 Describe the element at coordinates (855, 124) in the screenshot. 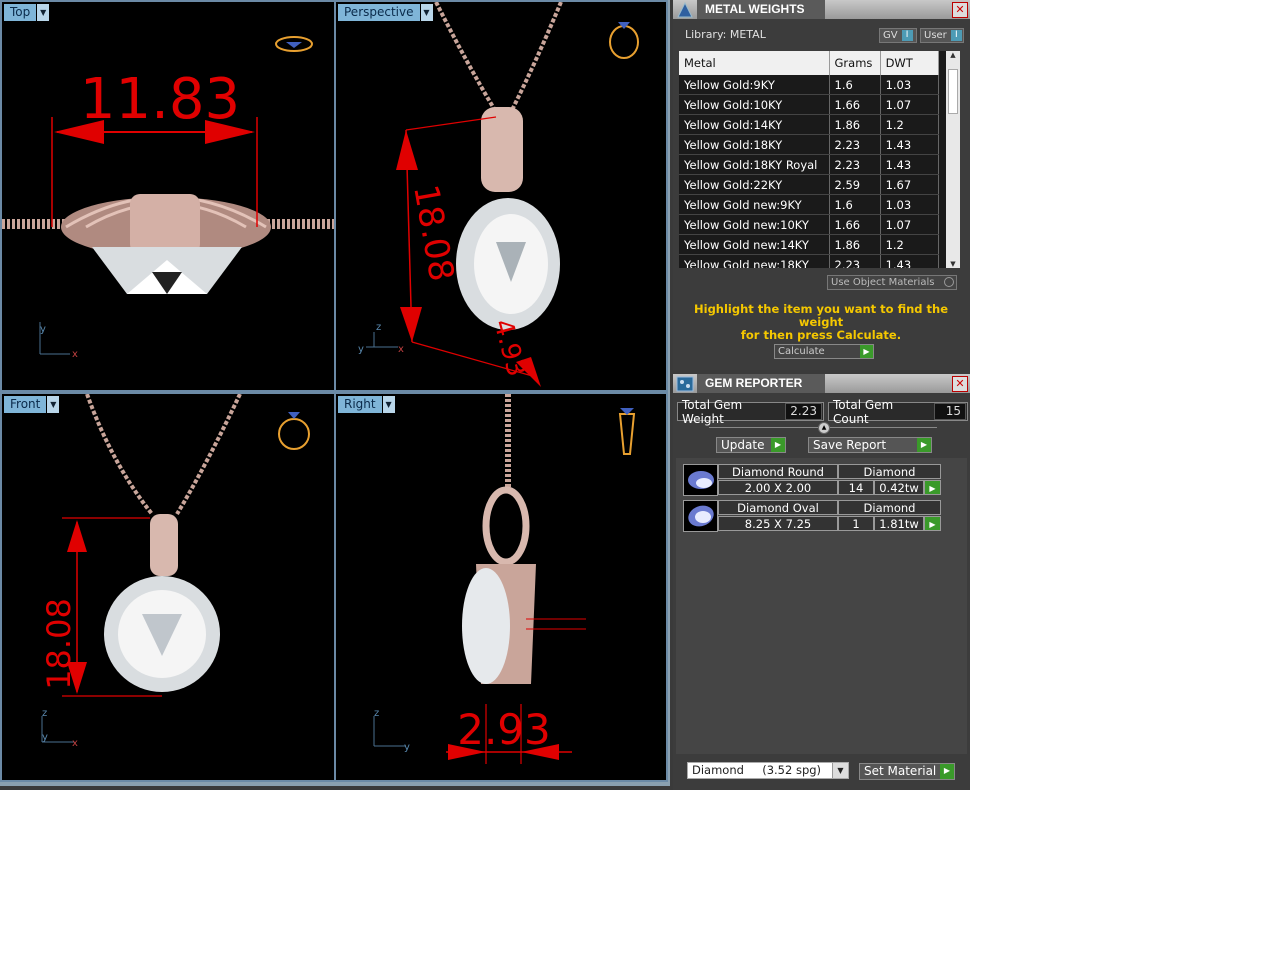

I see `cell-grams: 1.86` at that location.